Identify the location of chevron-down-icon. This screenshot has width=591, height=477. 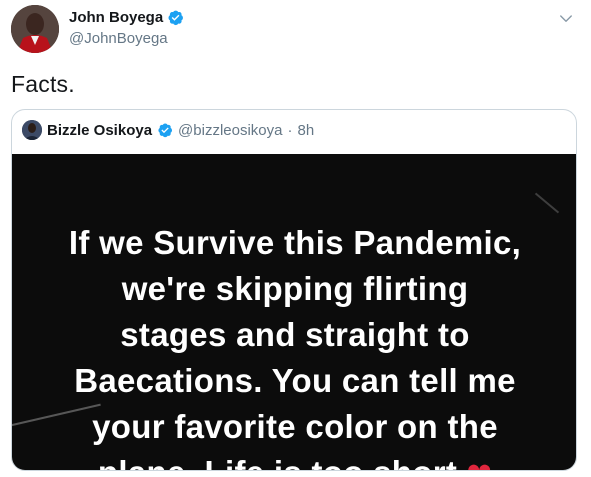
(566, 19).